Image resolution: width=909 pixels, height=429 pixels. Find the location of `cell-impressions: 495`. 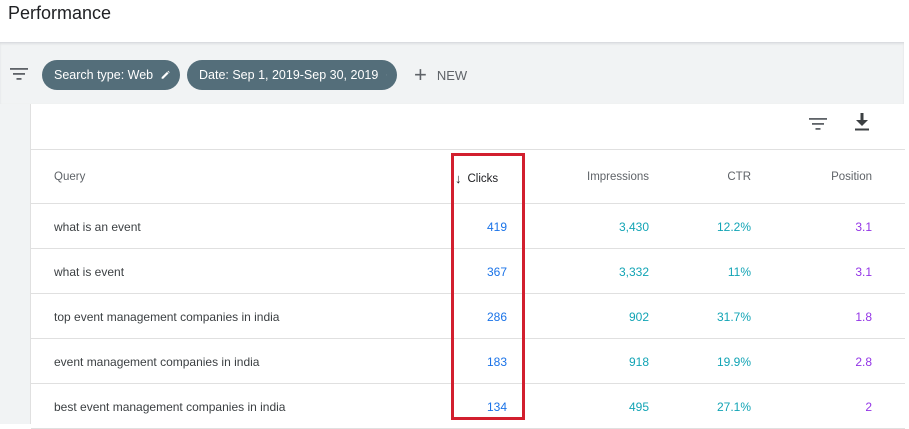

cell-impressions: 495 is located at coordinates (638, 407).